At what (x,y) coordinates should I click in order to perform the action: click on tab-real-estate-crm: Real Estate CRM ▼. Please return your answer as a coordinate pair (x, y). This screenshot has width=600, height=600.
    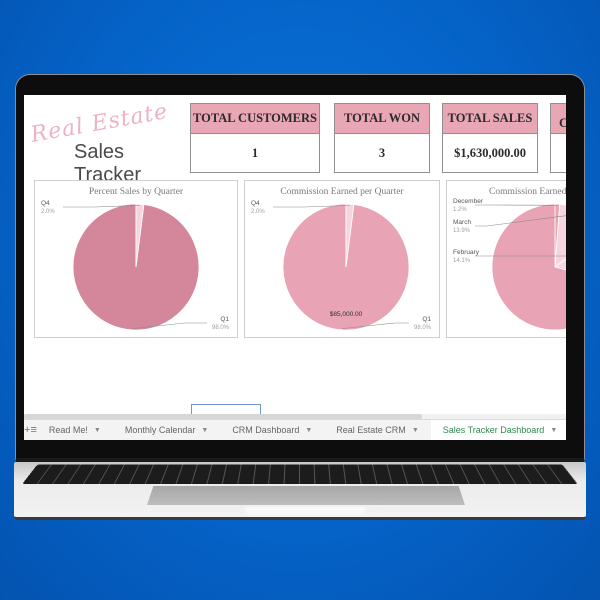
    Looking at the image, I should click on (377, 430).